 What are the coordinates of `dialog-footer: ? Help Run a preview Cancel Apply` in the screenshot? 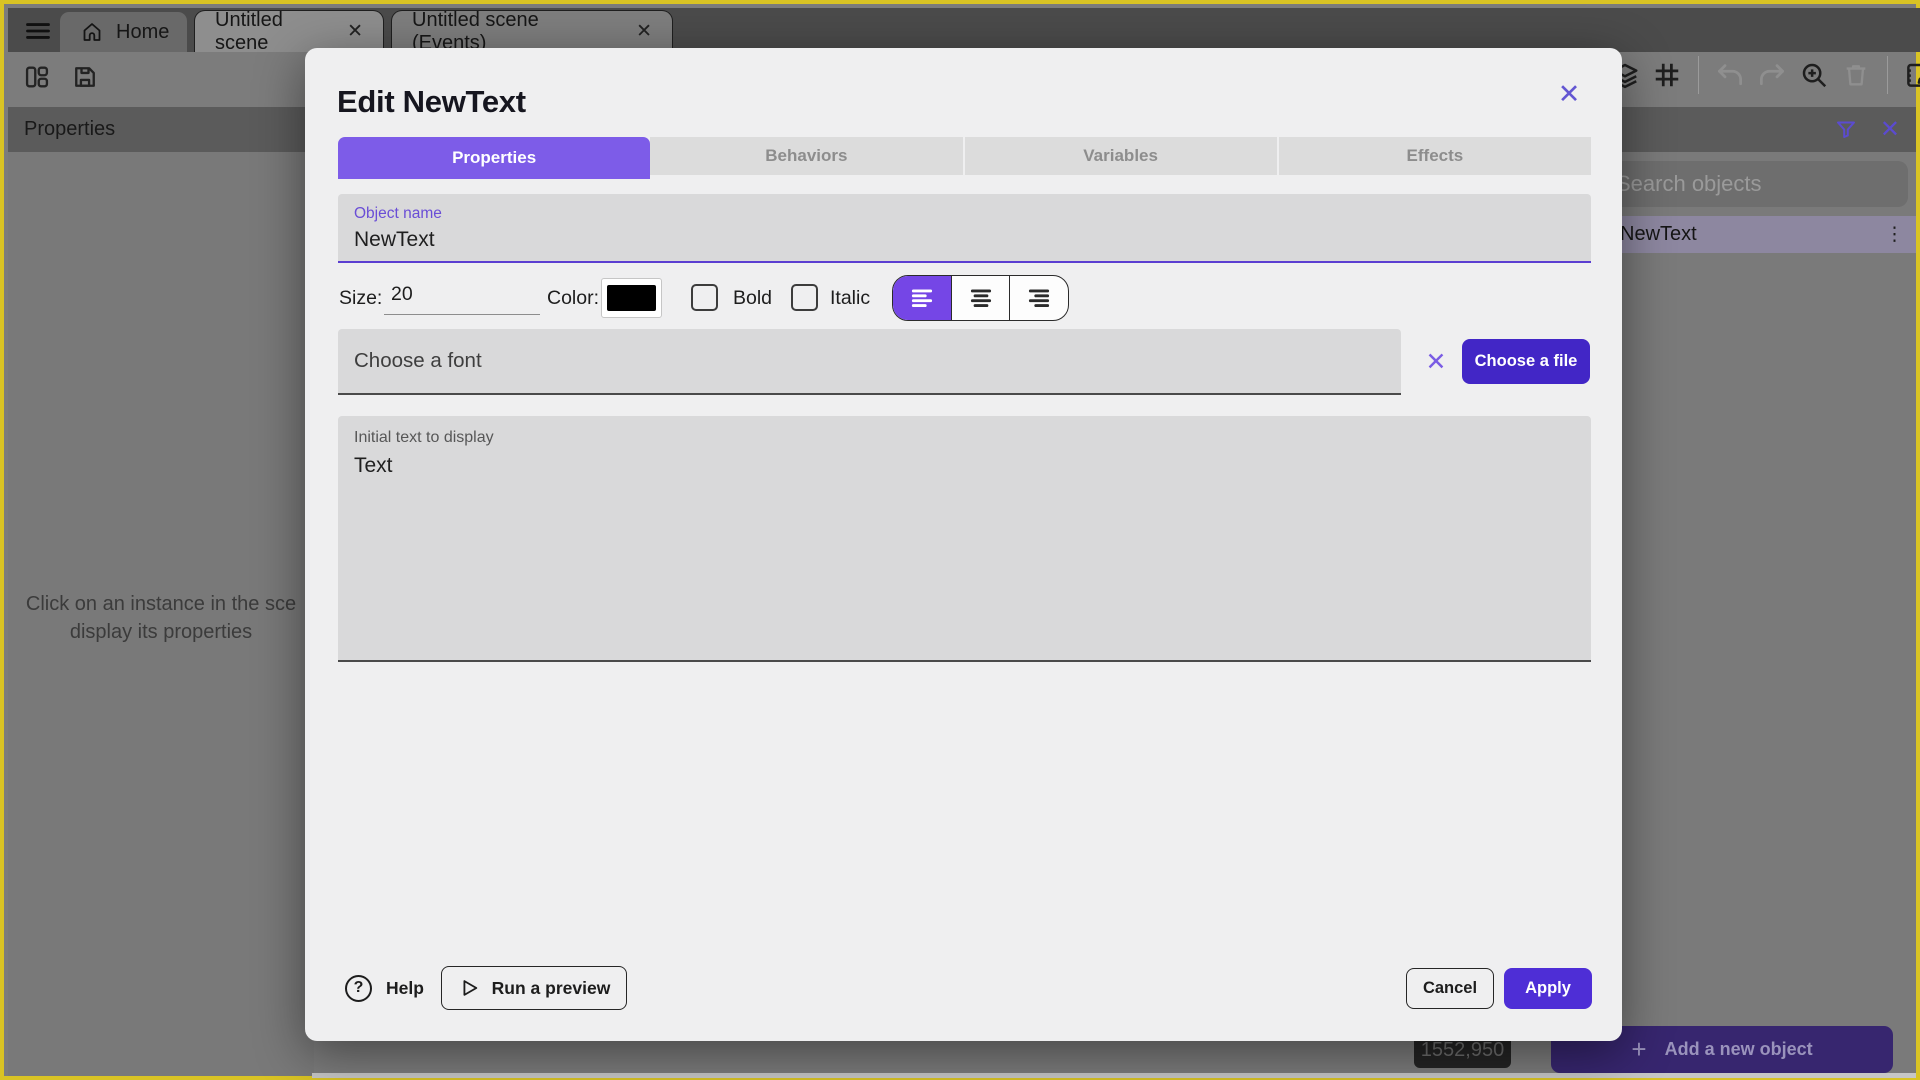 It's located at (963, 988).